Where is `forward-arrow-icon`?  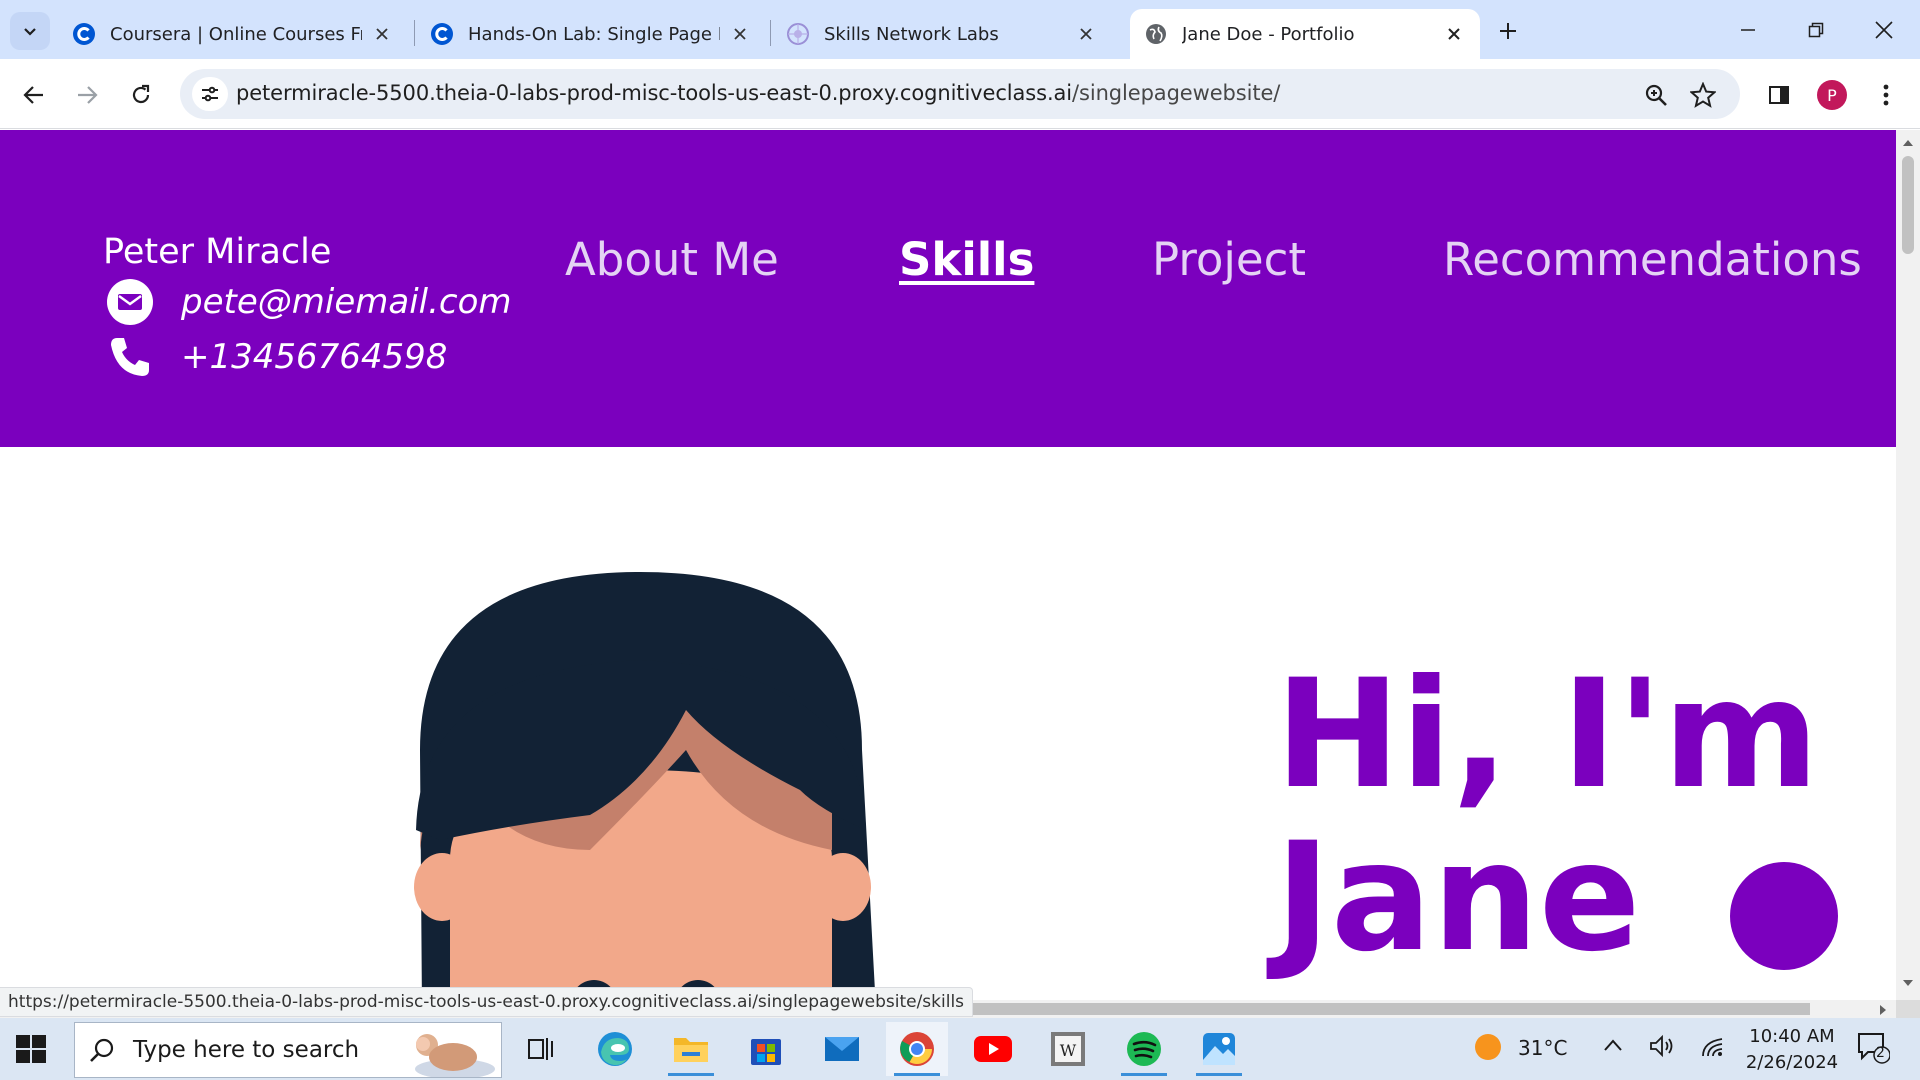
forward-arrow-icon is located at coordinates (88, 95).